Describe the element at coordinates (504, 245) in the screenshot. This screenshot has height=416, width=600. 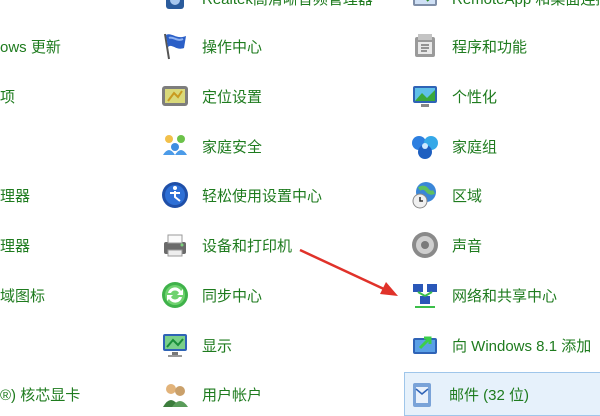
I see `control-panel-item-sound: 声音` at that location.